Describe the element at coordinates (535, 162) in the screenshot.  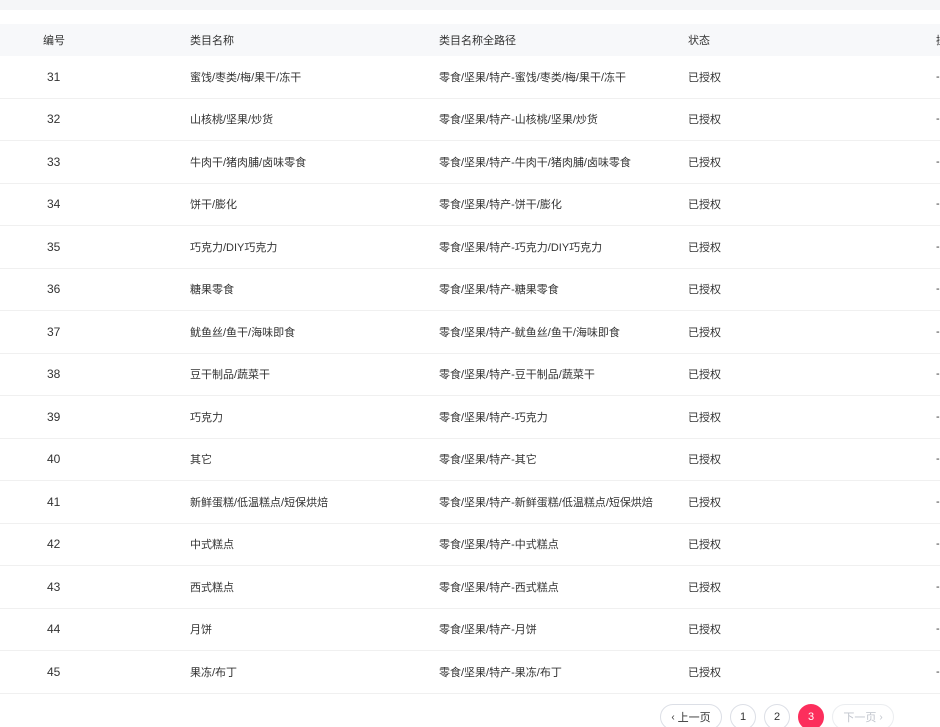
I see `cell-path: 零食/坚果/特产-牛肉干/猪肉脯/卤味零食` at that location.